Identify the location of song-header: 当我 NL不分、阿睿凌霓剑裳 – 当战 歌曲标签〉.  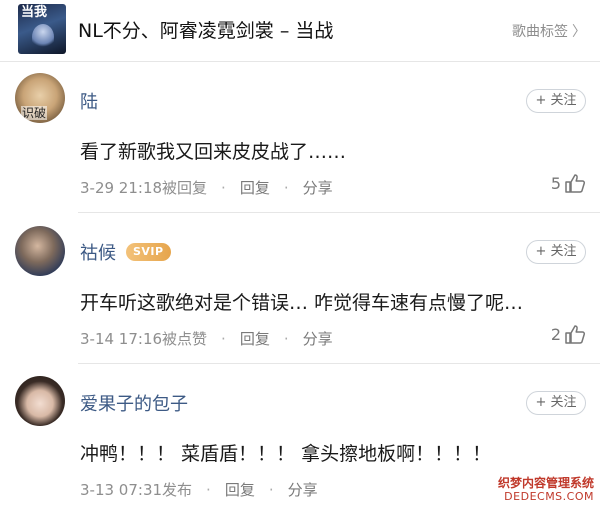
(300, 31).